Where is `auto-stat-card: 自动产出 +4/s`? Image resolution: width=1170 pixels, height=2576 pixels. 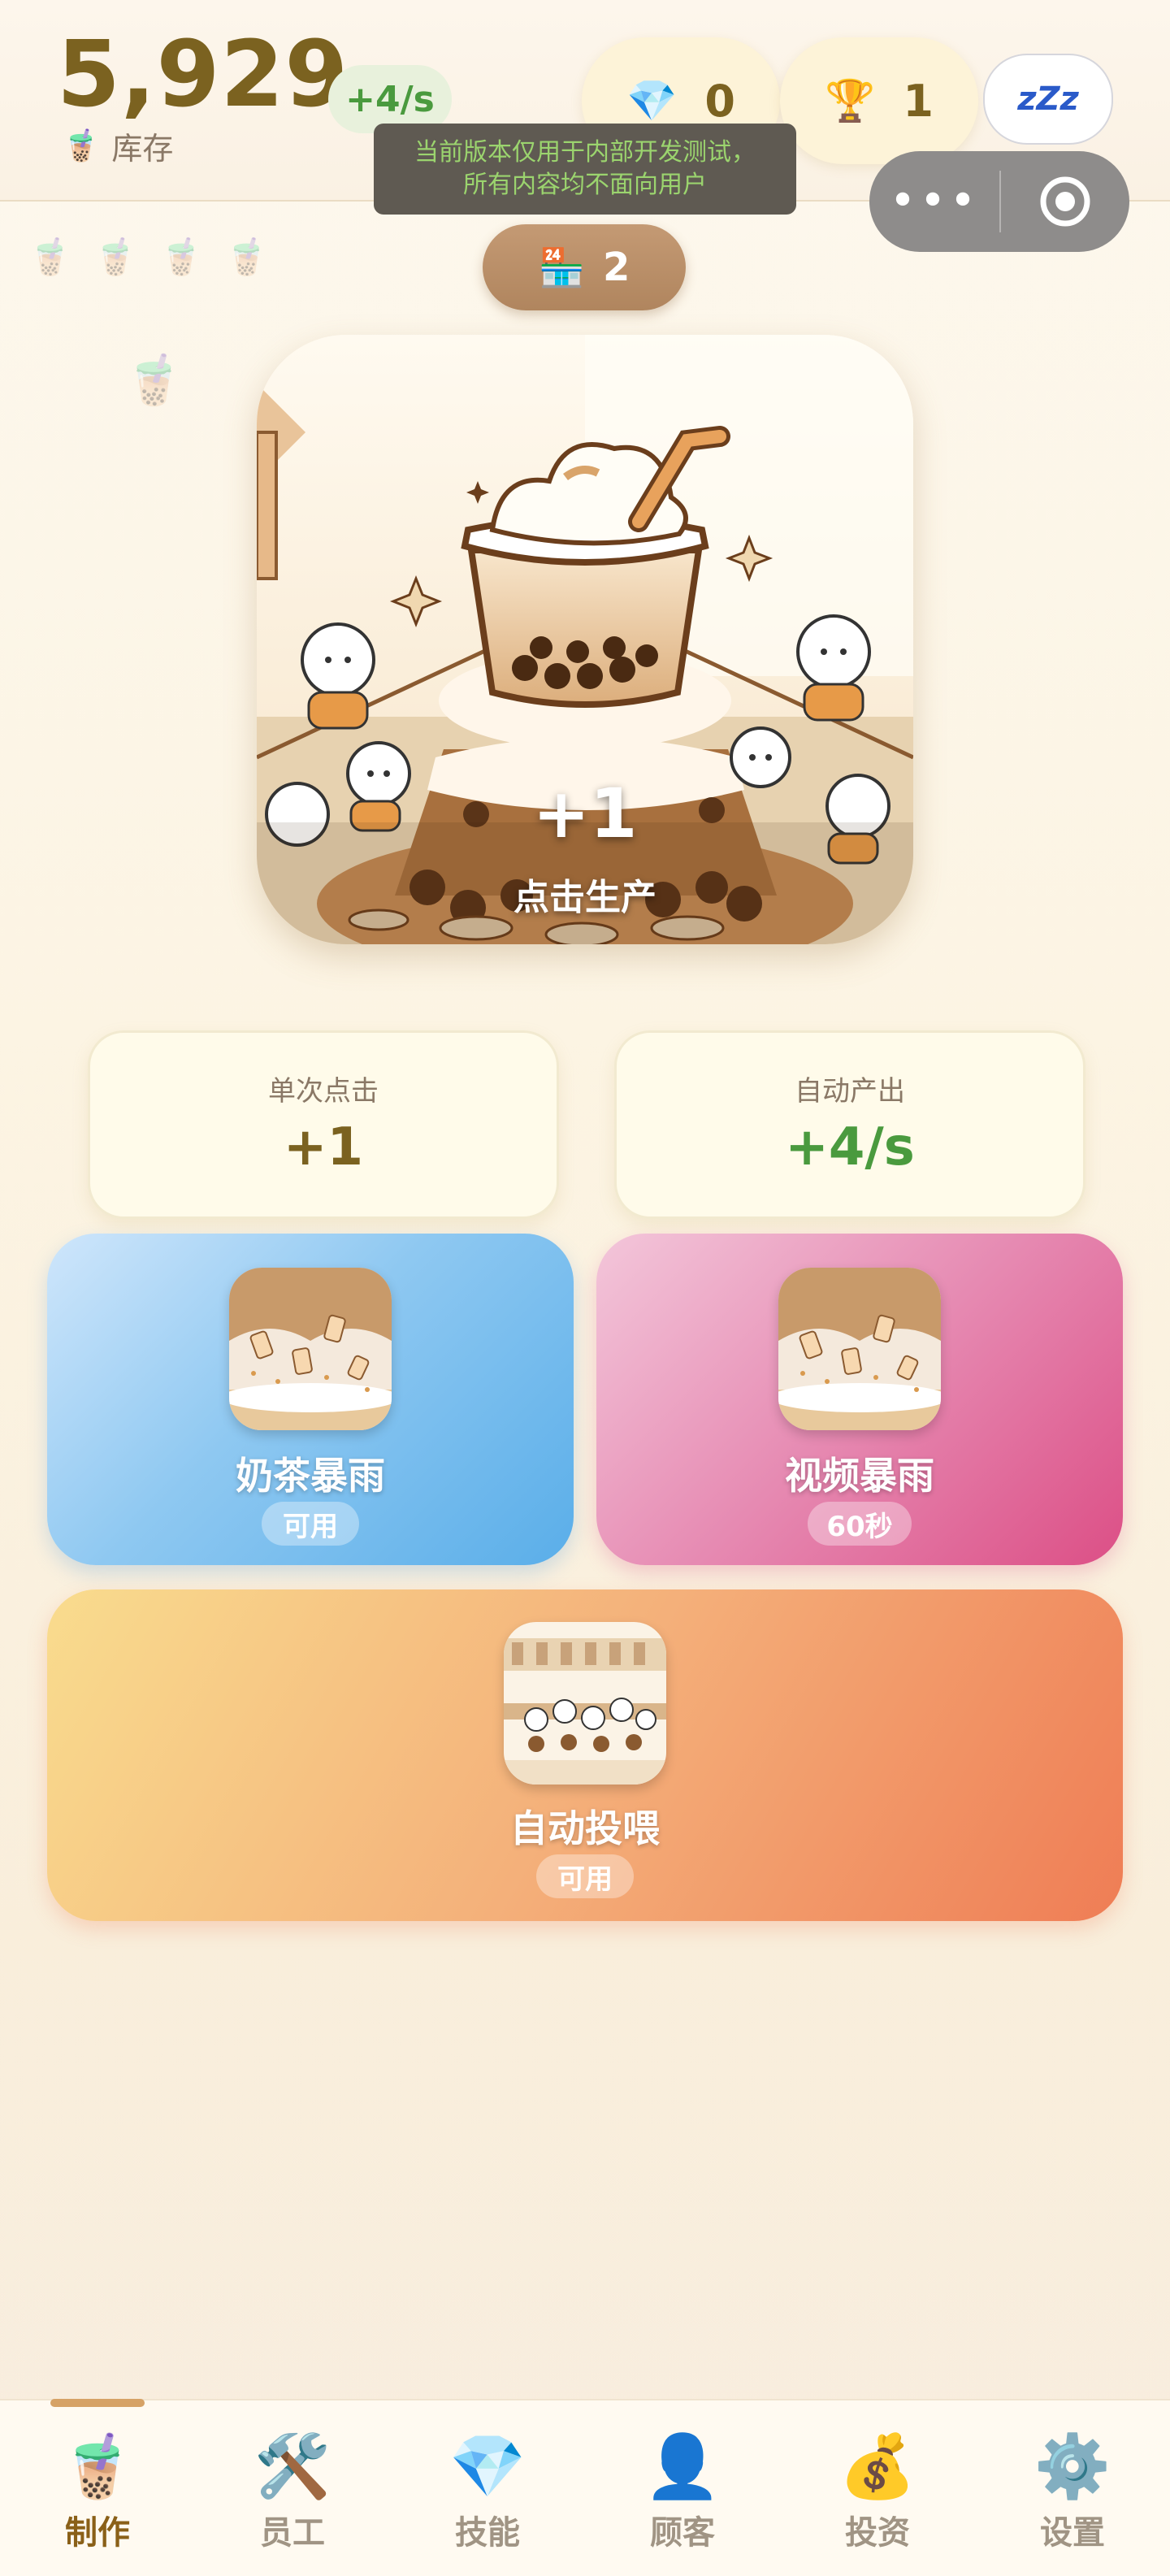 auto-stat-card: 自动产出 +4/s is located at coordinates (850, 1124).